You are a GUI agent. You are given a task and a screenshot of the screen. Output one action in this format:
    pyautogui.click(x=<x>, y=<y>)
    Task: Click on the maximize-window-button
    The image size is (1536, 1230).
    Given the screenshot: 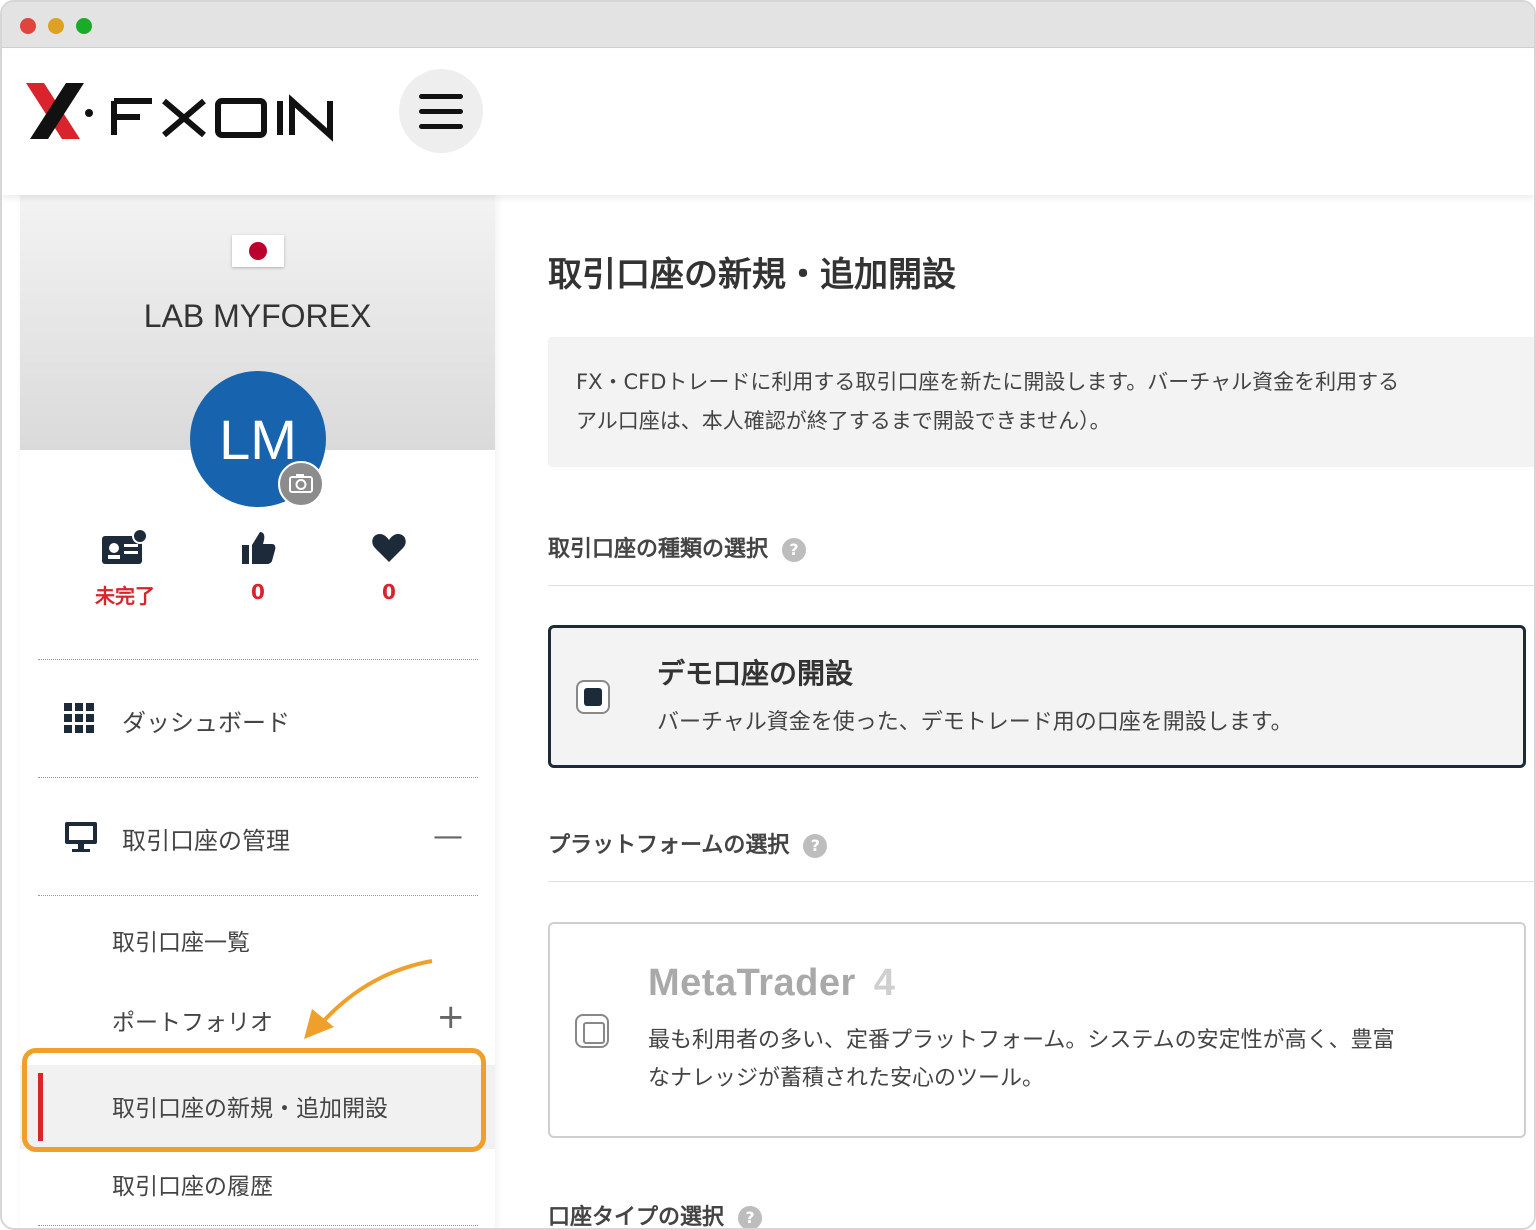 What is the action you would take?
    pyautogui.click(x=84, y=26)
    